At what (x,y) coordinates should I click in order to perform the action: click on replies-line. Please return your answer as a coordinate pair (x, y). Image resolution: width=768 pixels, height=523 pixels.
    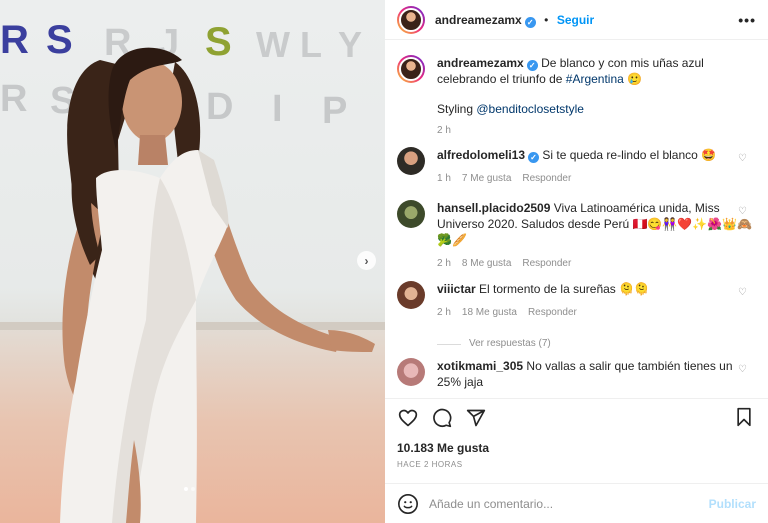
    Looking at the image, I should click on (449, 344).